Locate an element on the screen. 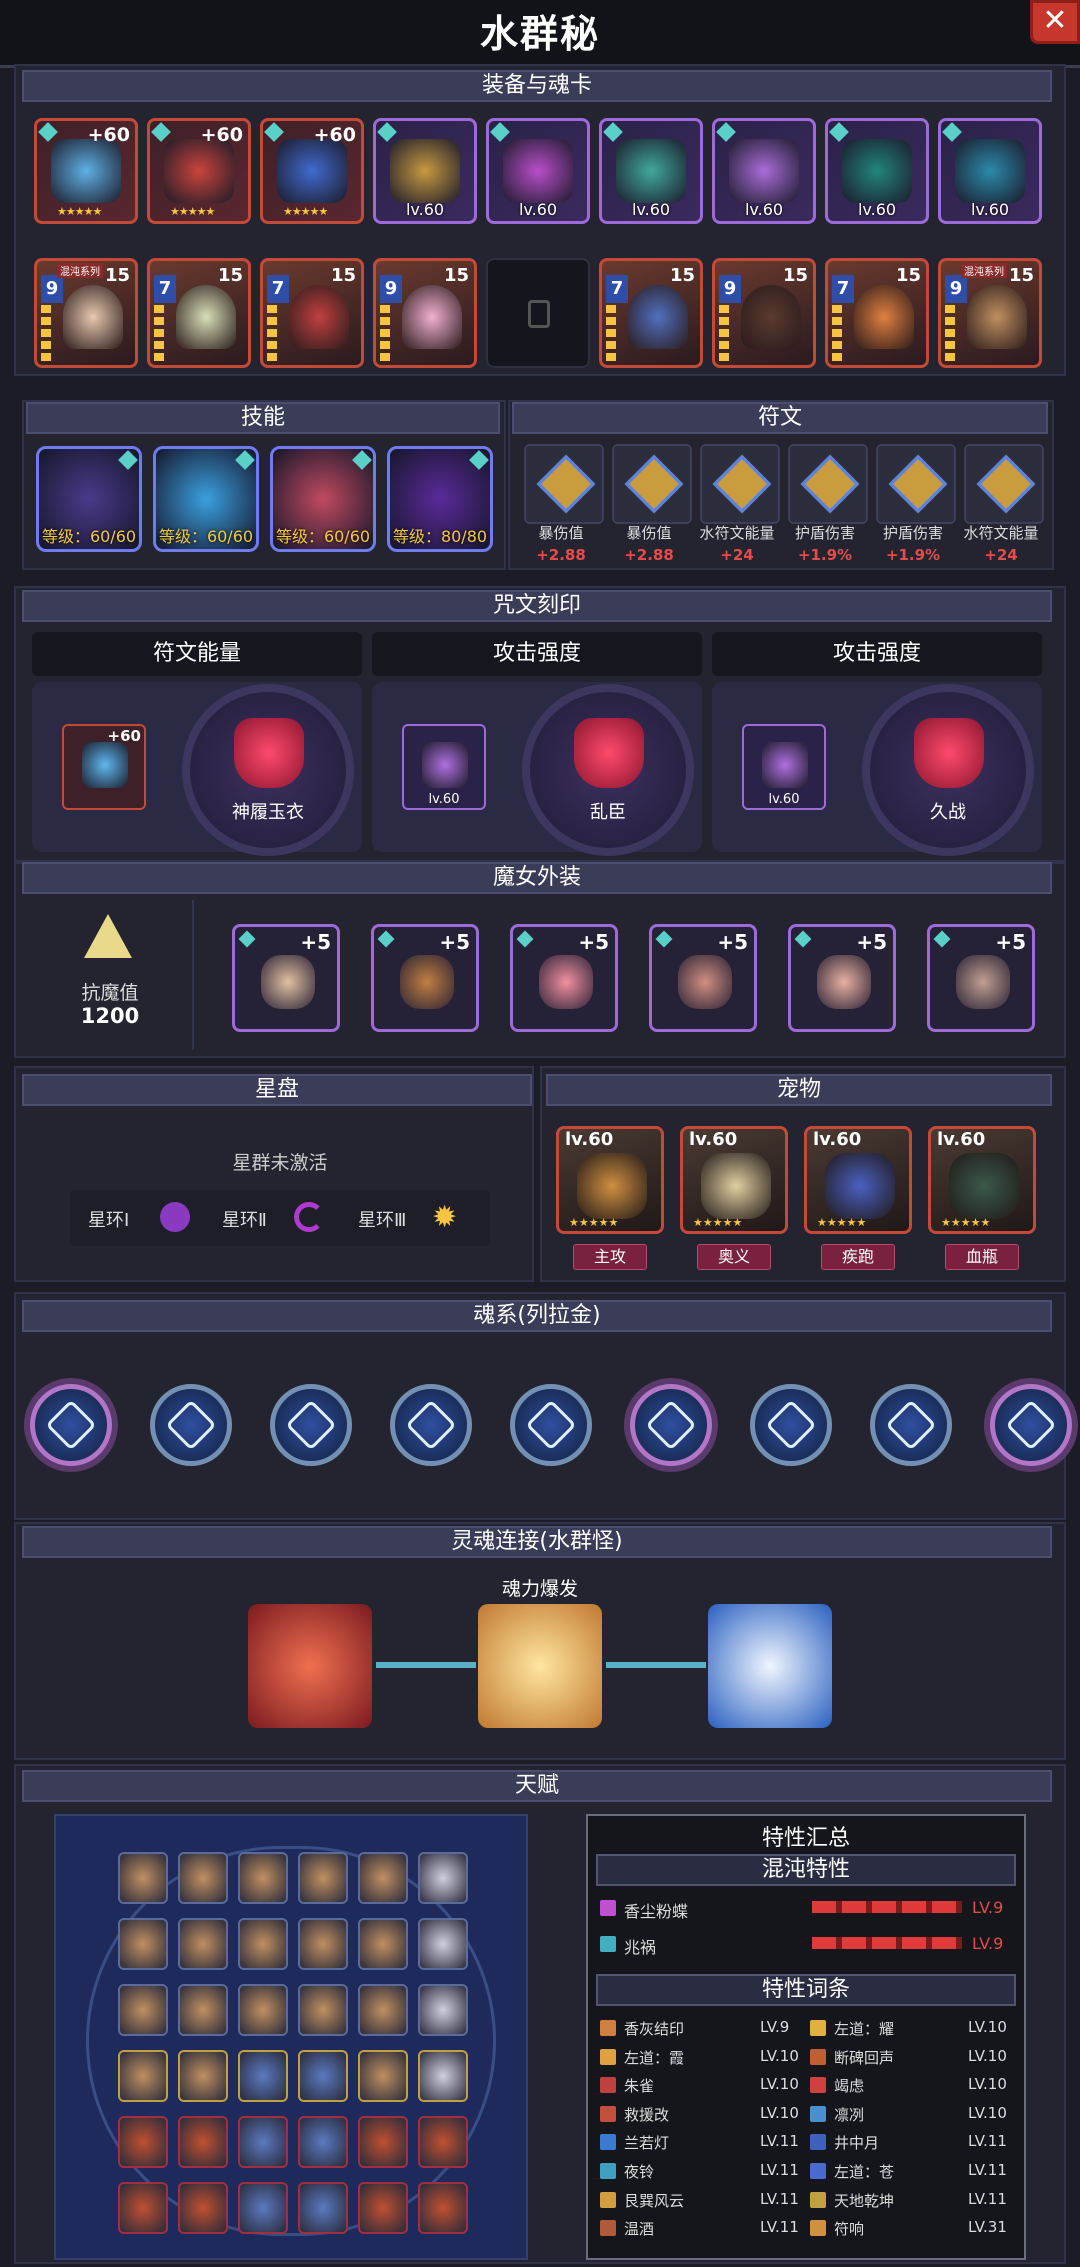 This screenshot has width=1080, height=2267. skill-slot: 等级：80/80 is located at coordinates (440, 499).